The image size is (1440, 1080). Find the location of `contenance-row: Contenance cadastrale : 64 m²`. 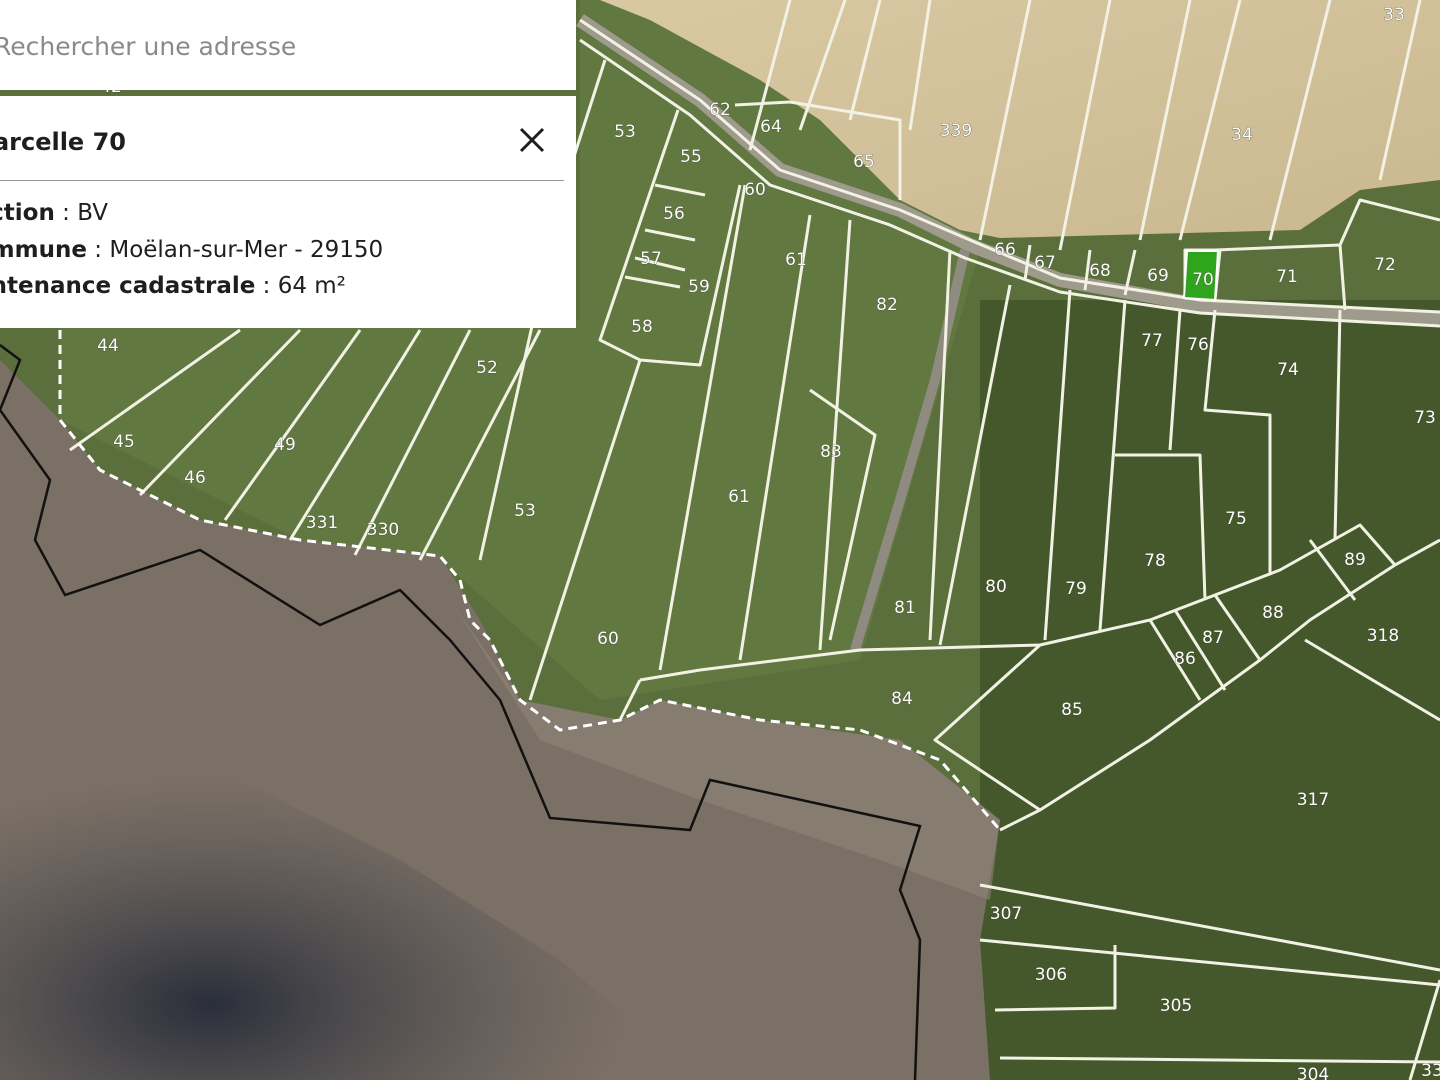

contenance-row: Contenance cadastrale : 64 m² is located at coordinates (173, 286).